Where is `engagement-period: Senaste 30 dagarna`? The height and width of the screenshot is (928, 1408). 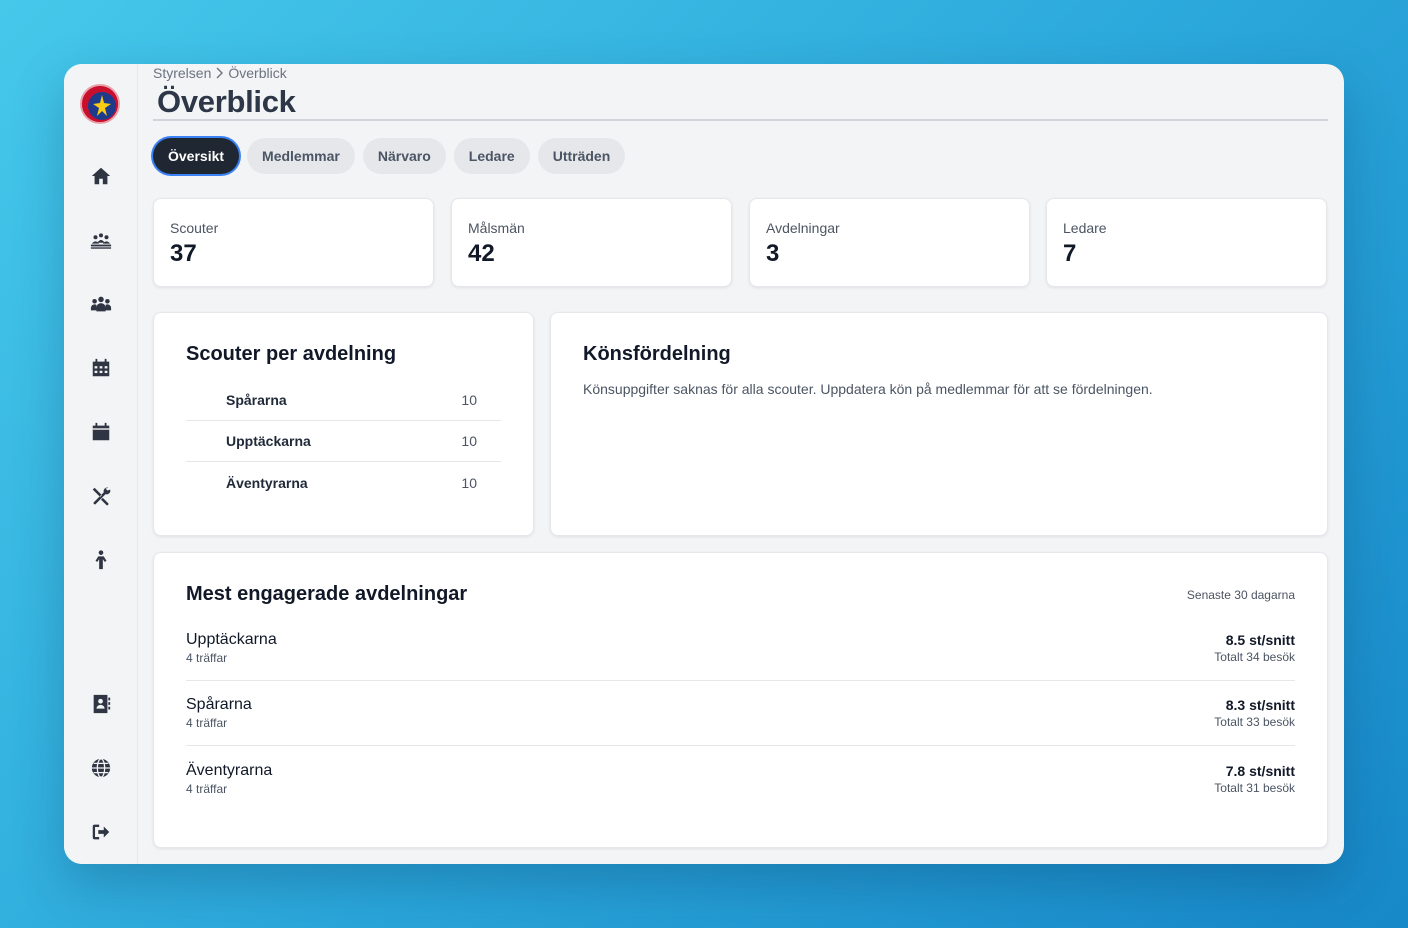
engagement-period: Senaste 30 dagarna is located at coordinates (1240, 594).